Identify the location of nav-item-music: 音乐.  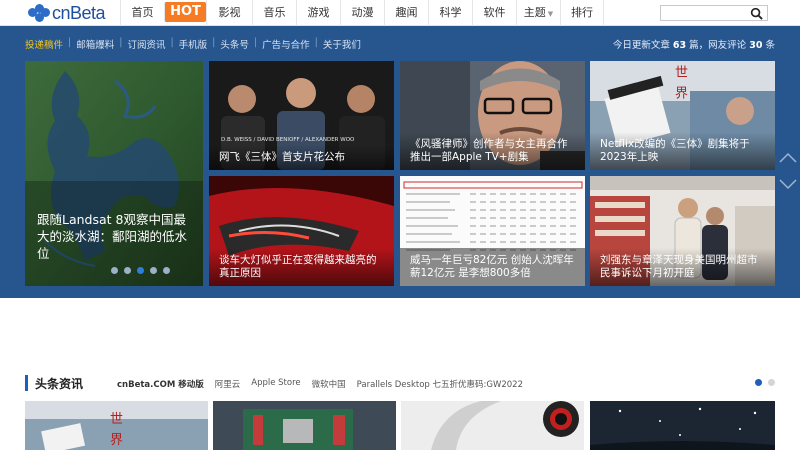
(274, 13).